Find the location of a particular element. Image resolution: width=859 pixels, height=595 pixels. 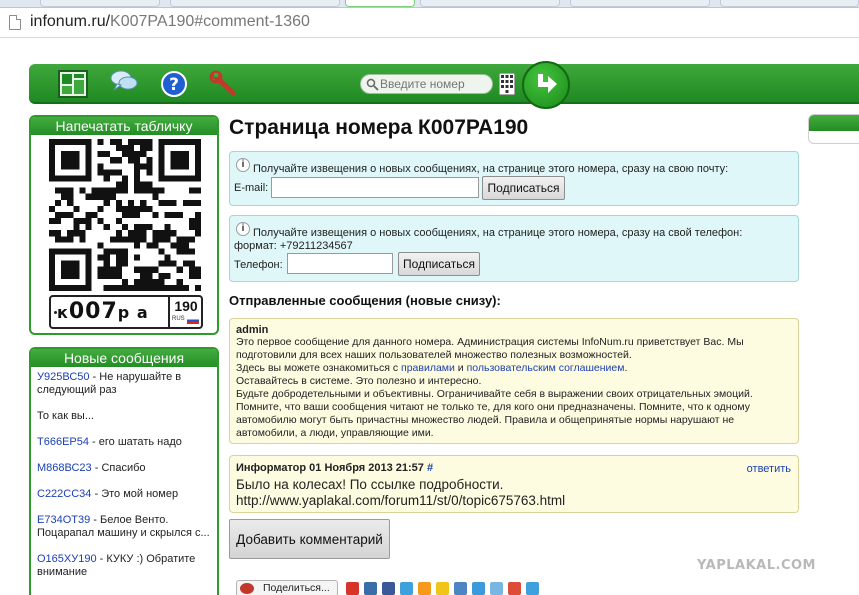

list-item: М868ВС23 - Спасибо is located at coordinates (124, 468).